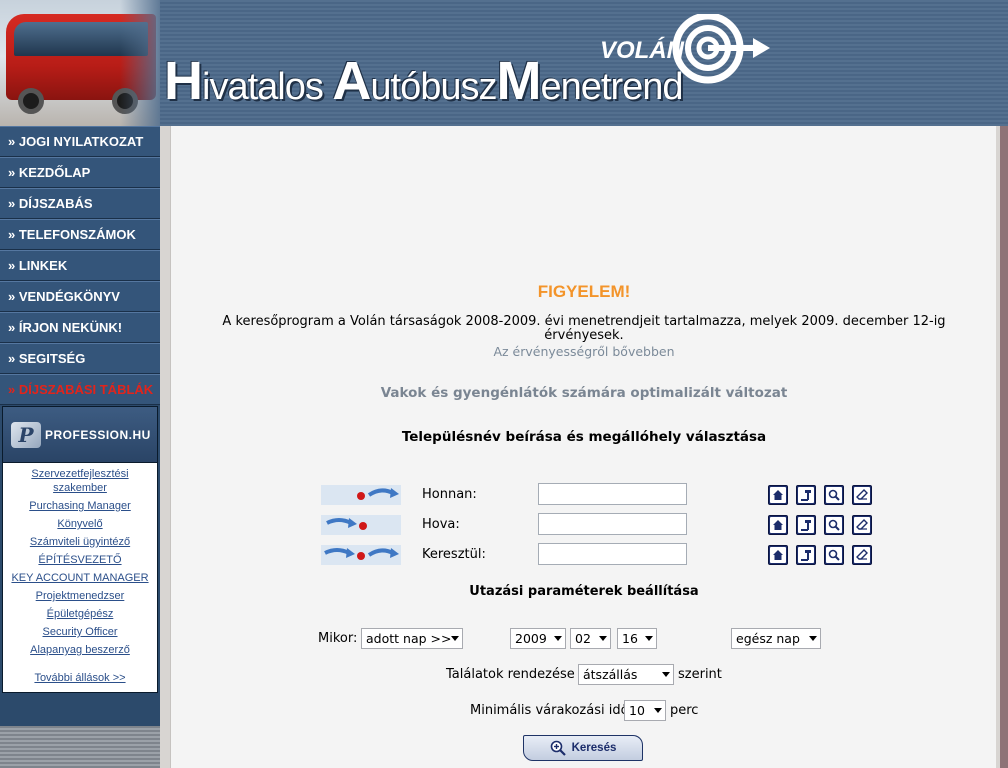 Image resolution: width=1008 pixels, height=768 pixels. What do you see at coordinates (80, 203) in the screenshot?
I see `nav-item-fares: » DÍJSZABÁS` at bounding box center [80, 203].